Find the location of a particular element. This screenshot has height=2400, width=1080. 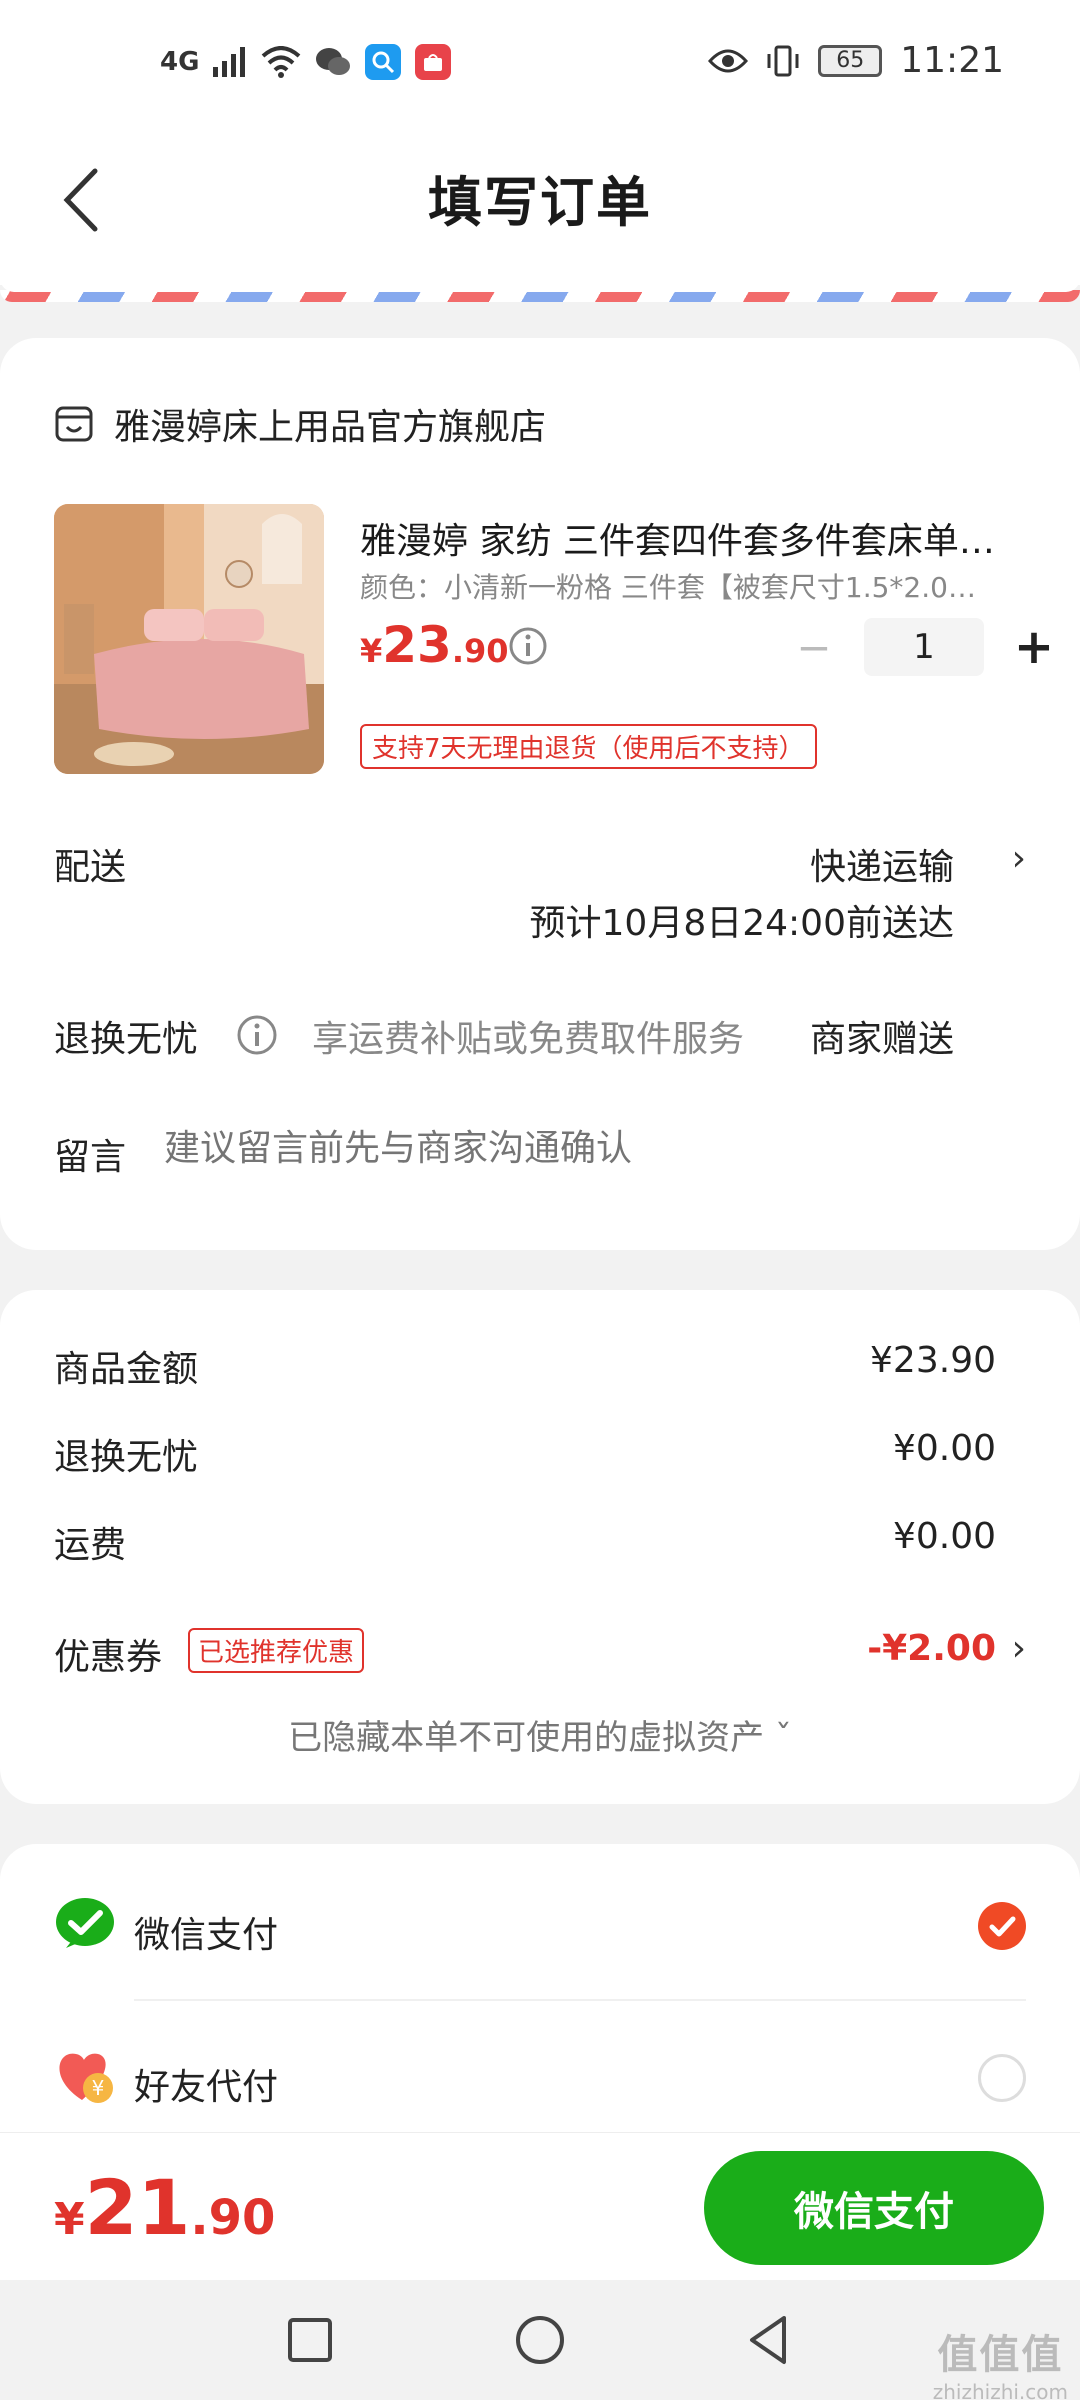

eye-icon is located at coordinates (728, 60).